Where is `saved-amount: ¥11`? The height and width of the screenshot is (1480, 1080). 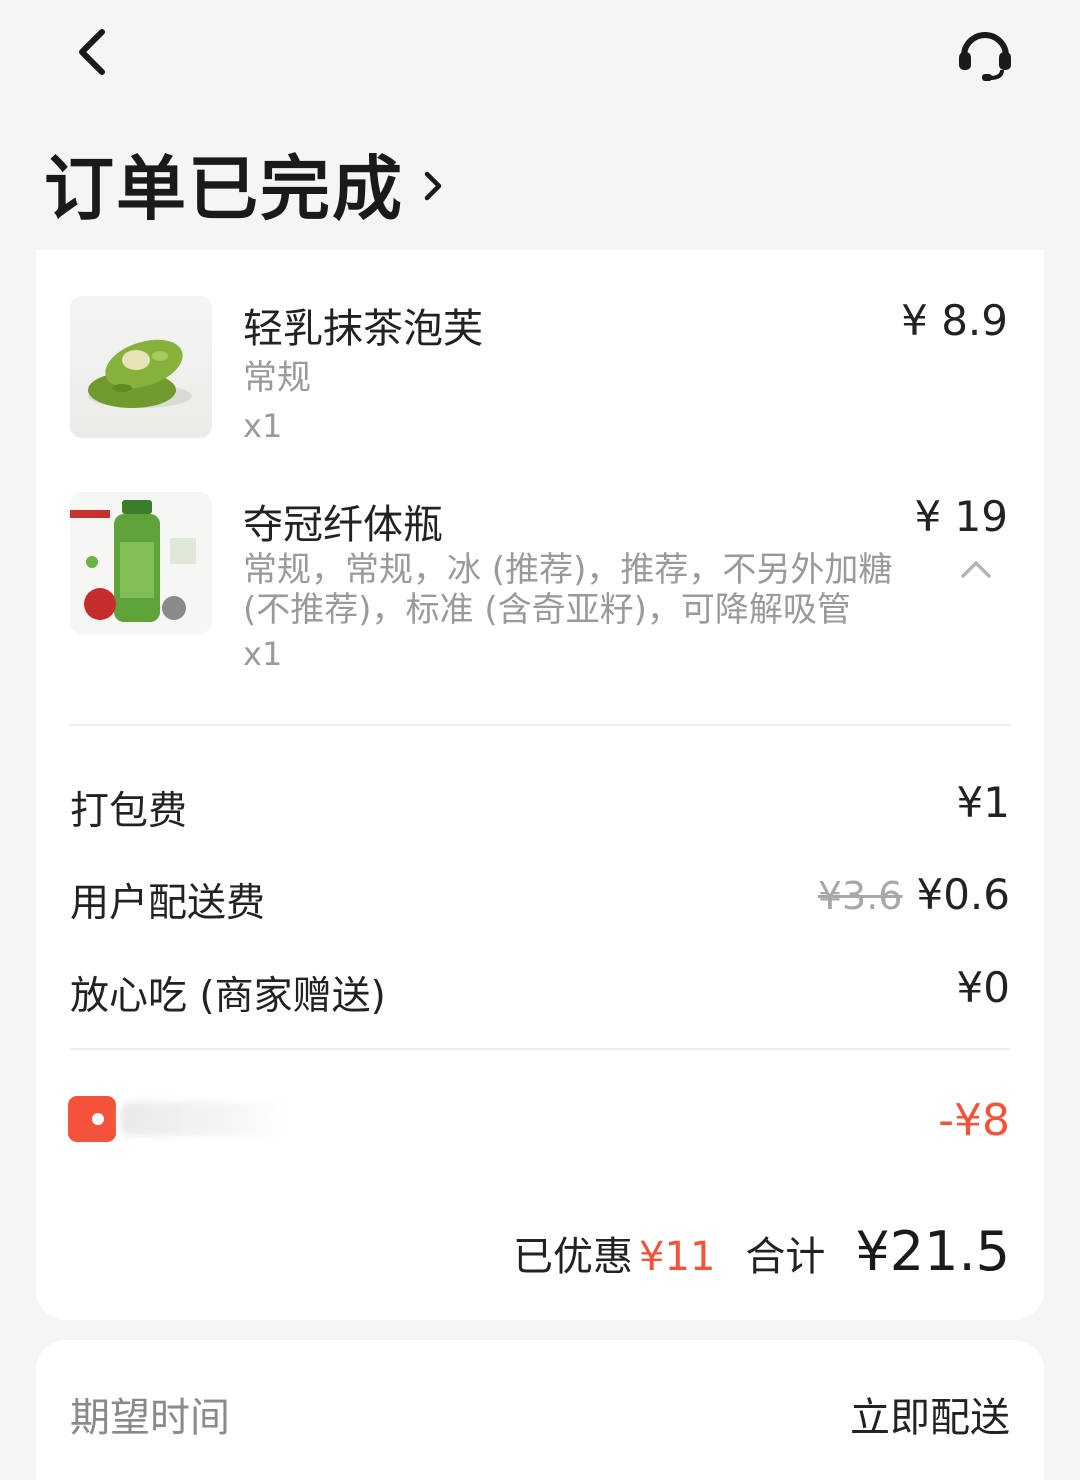
saved-amount: ¥11 is located at coordinates (677, 1257).